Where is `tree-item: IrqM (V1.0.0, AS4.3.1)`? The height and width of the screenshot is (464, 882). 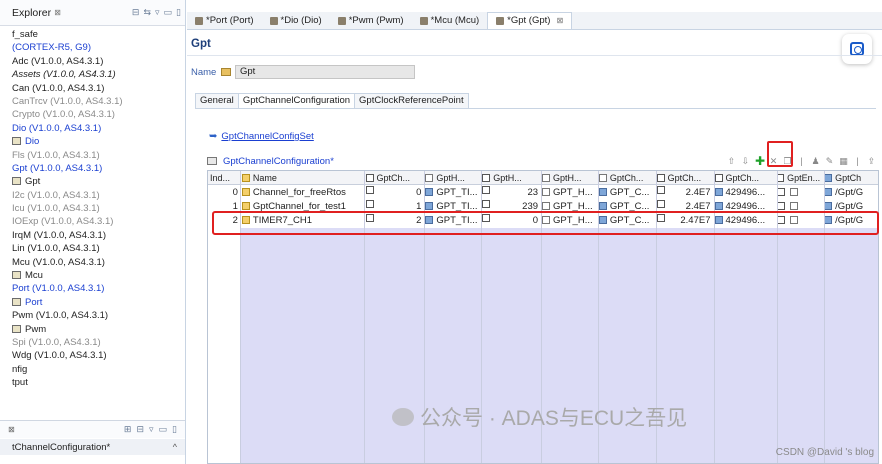
tree-item: IrqM (V1.0.0, AS4.3.1) is located at coordinates (92, 235).